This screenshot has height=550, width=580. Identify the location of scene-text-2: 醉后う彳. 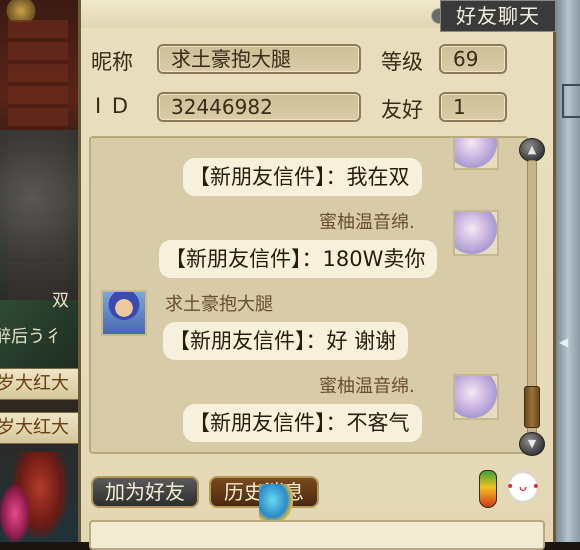
(31, 337).